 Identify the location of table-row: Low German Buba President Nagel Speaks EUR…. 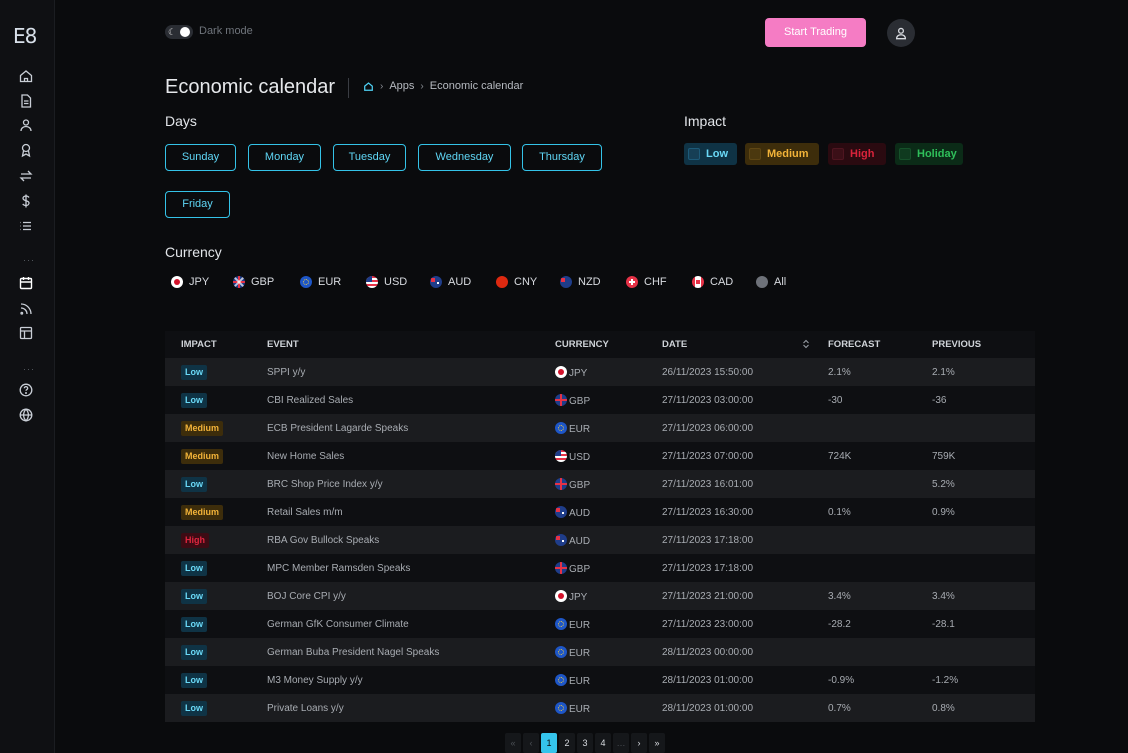
(600, 652).